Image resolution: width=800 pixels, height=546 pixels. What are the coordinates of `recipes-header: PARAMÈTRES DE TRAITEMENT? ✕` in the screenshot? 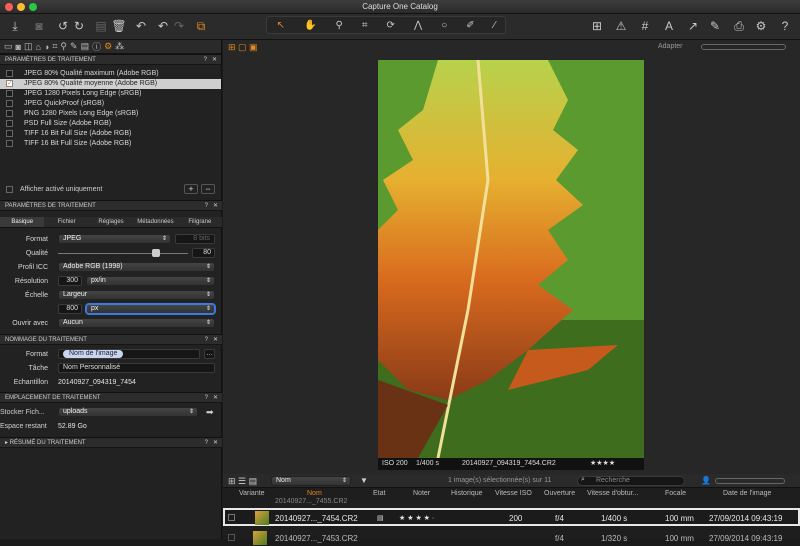 It's located at (110, 59).